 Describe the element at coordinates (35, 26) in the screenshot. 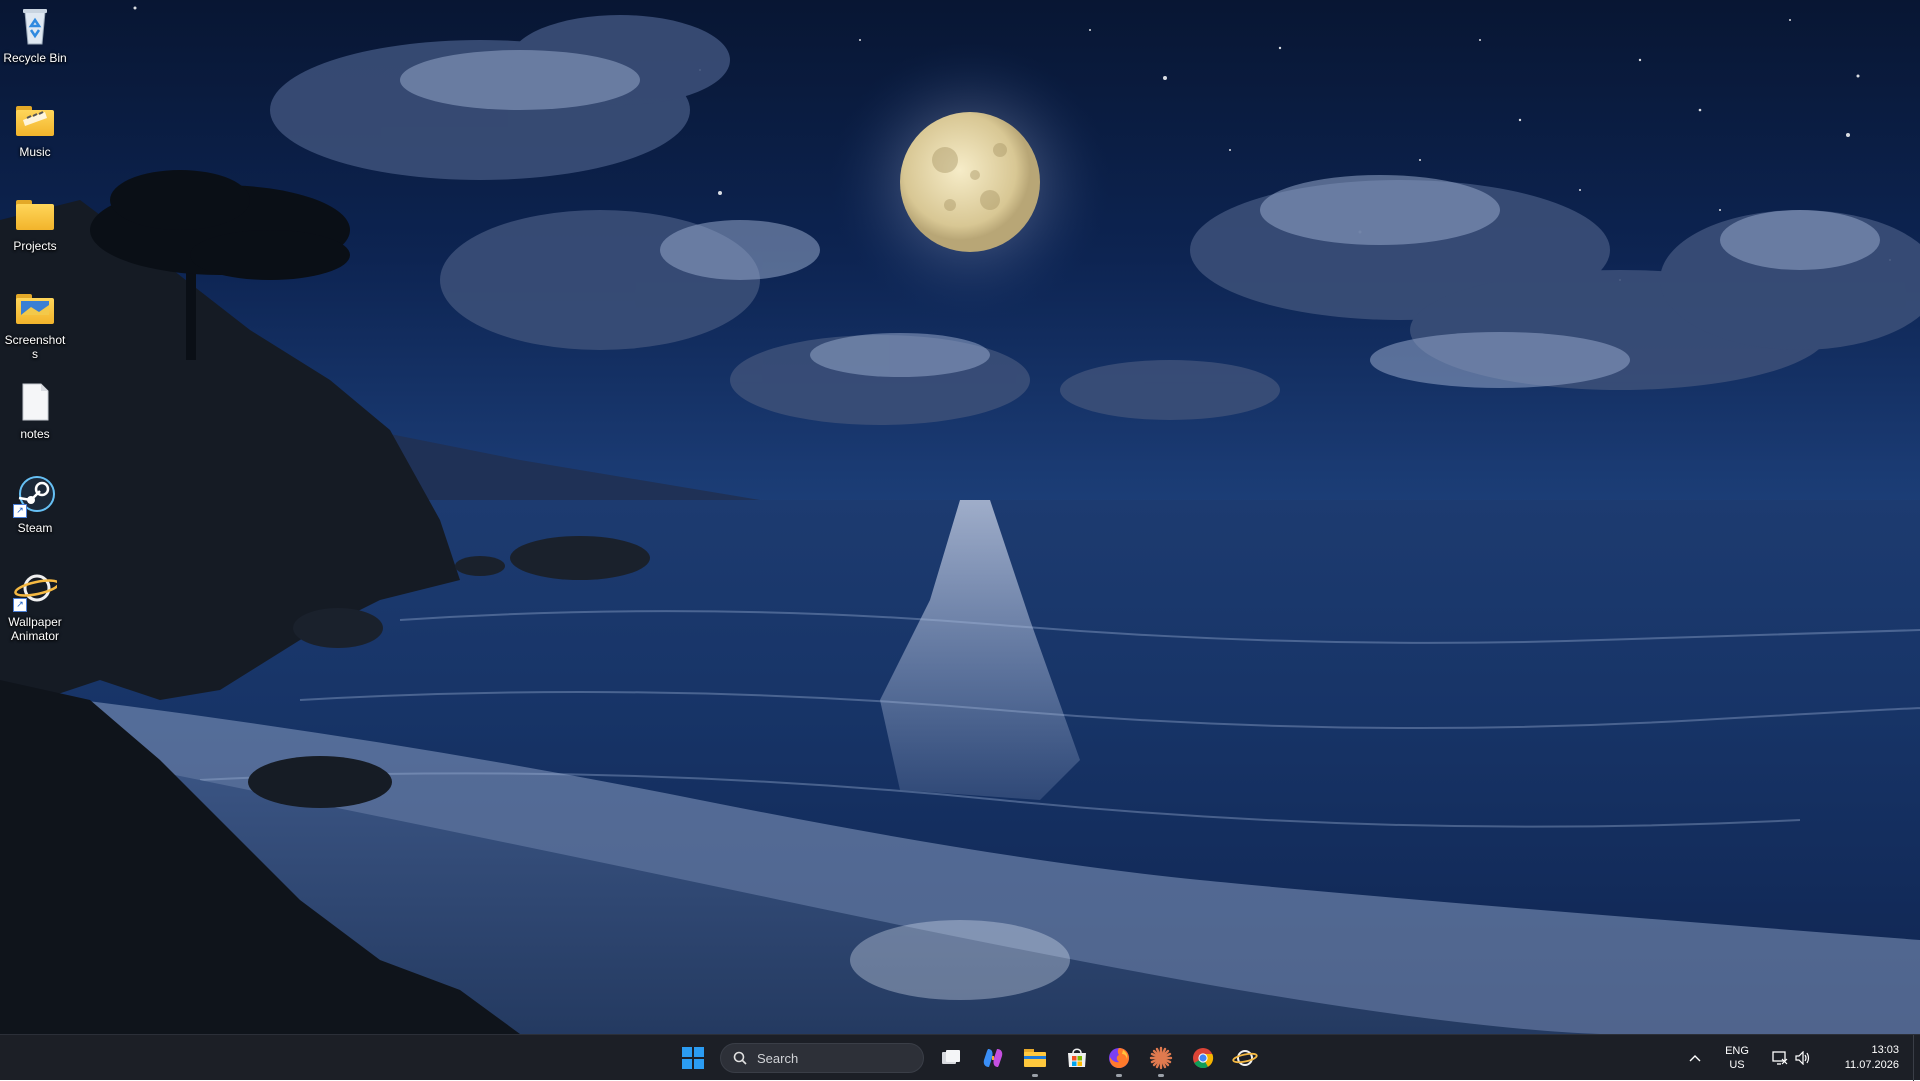

I see `recycle-bin-icon` at that location.